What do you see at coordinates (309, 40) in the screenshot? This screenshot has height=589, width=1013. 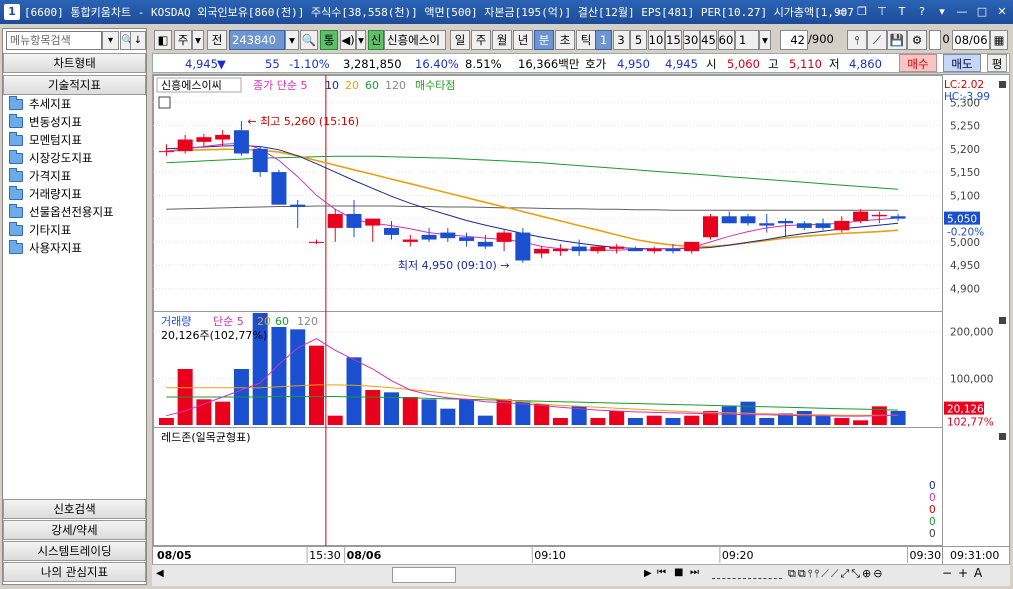 I see `code-search-icon: 🔍` at bounding box center [309, 40].